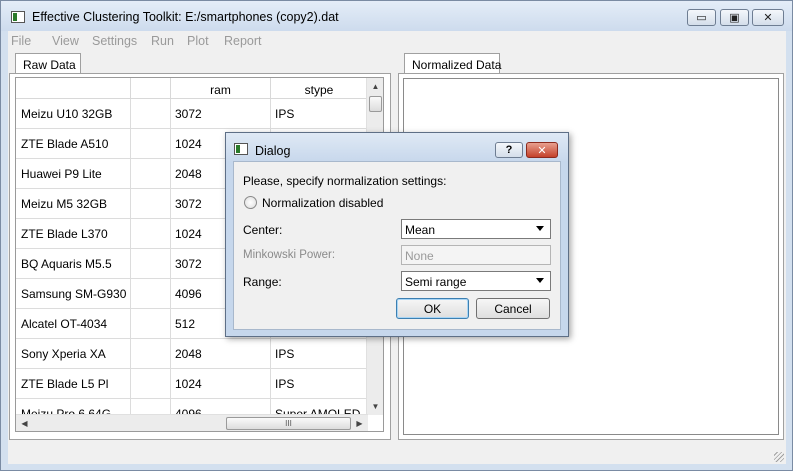 This screenshot has height=471, width=793. What do you see at coordinates (65, 41) in the screenshot?
I see `menu-view: View` at bounding box center [65, 41].